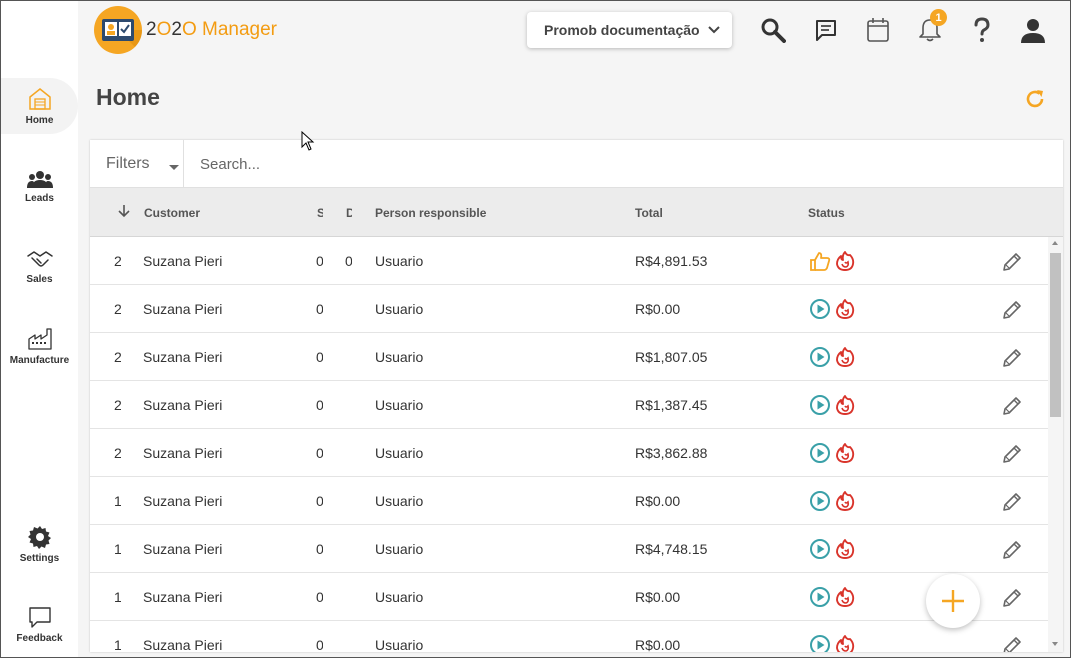 The width and height of the screenshot is (1071, 658). I want to click on refresh-button, so click(1035, 101).